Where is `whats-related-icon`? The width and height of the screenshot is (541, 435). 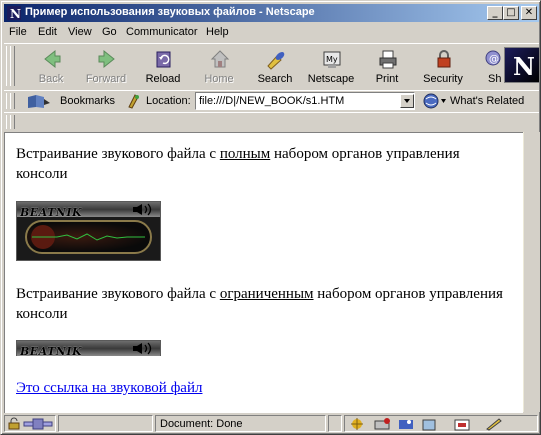 whats-related-icon is located at coordinates (434, 101).